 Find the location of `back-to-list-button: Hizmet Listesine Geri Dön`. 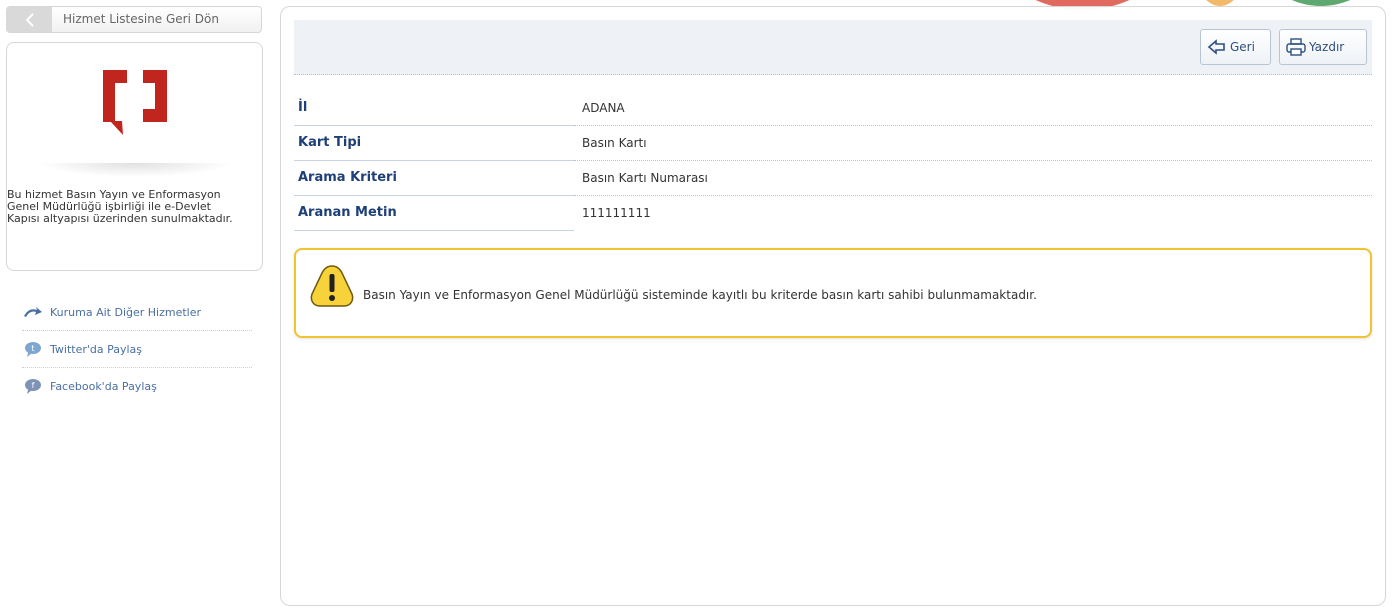

back-to-list-button: Hizmet Listesine Geri Dön is located at coordinates (134, 19).